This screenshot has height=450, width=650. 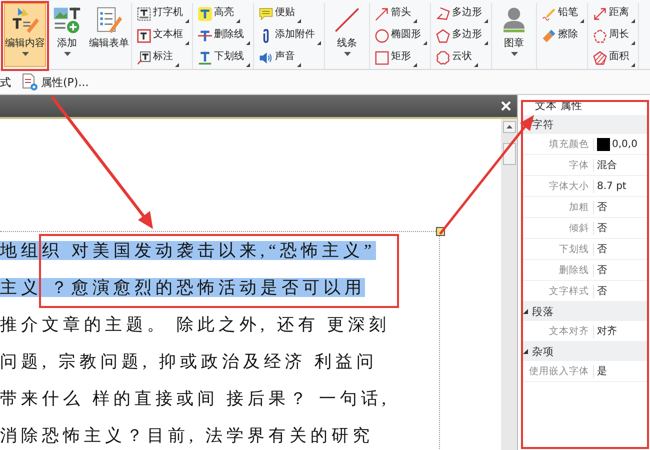 What do you see at coordinates (603, 144) in the screenshot?
I see `color-swatch` at bounding box center [603, 144].